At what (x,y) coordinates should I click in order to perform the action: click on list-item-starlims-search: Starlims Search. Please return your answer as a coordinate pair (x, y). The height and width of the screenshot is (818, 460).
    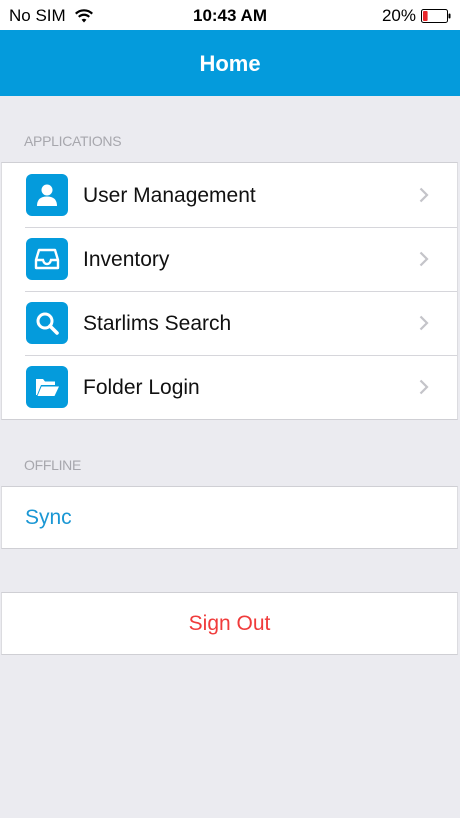
    Looking at the image, I should click on (229, 323).